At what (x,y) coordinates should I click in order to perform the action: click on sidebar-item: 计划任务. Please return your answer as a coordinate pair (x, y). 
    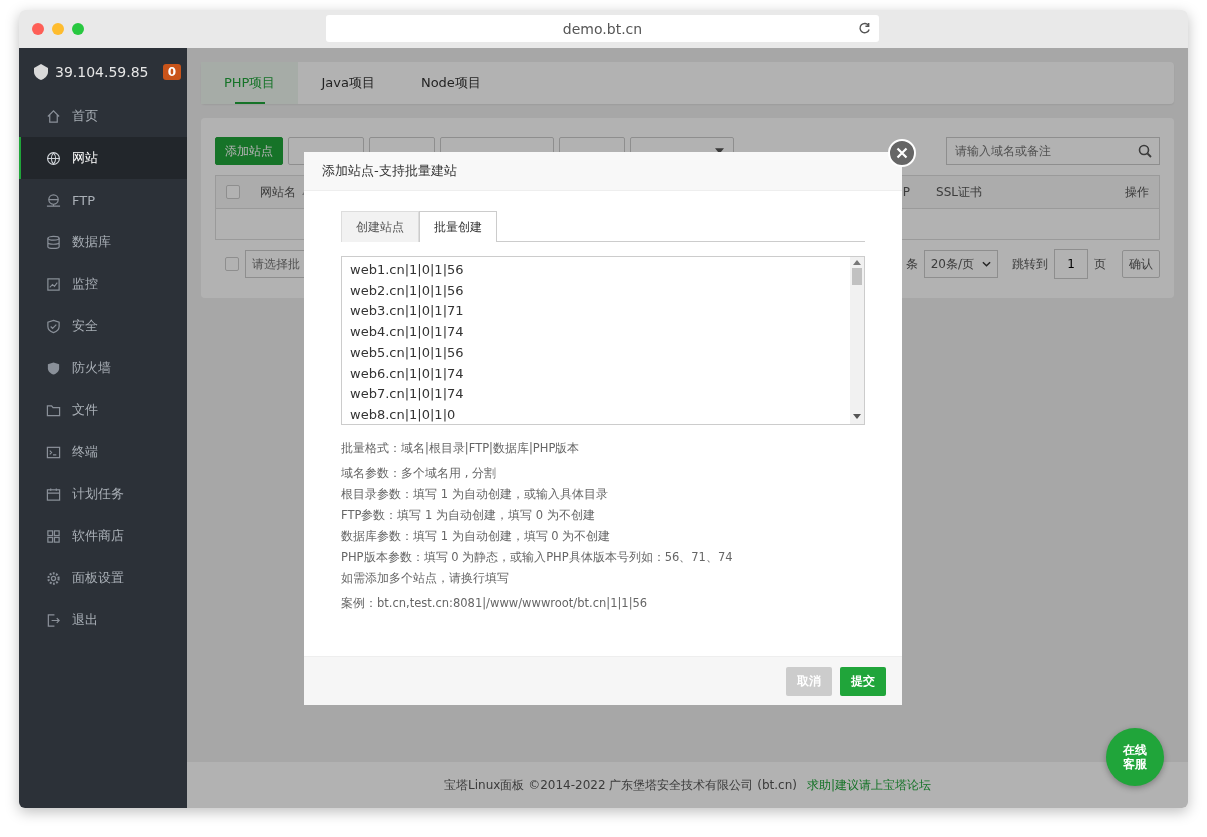
    Looking at the image, I should click on (103, 494).